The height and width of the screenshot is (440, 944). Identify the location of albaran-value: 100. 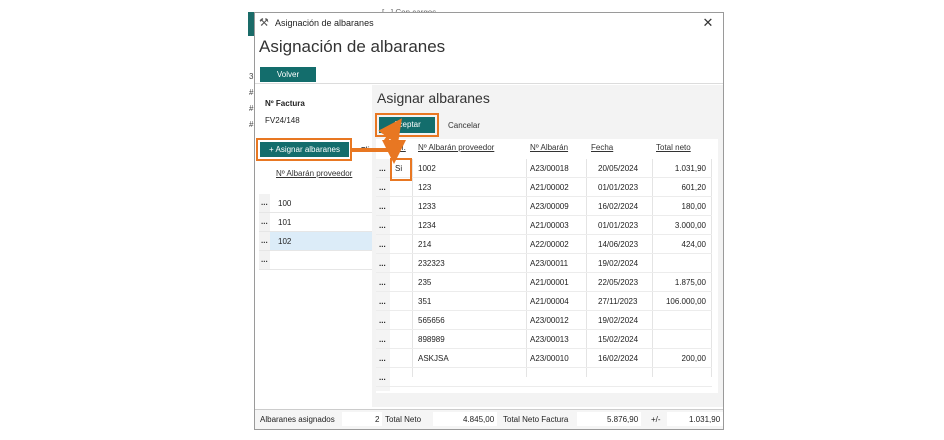
(285, 203).